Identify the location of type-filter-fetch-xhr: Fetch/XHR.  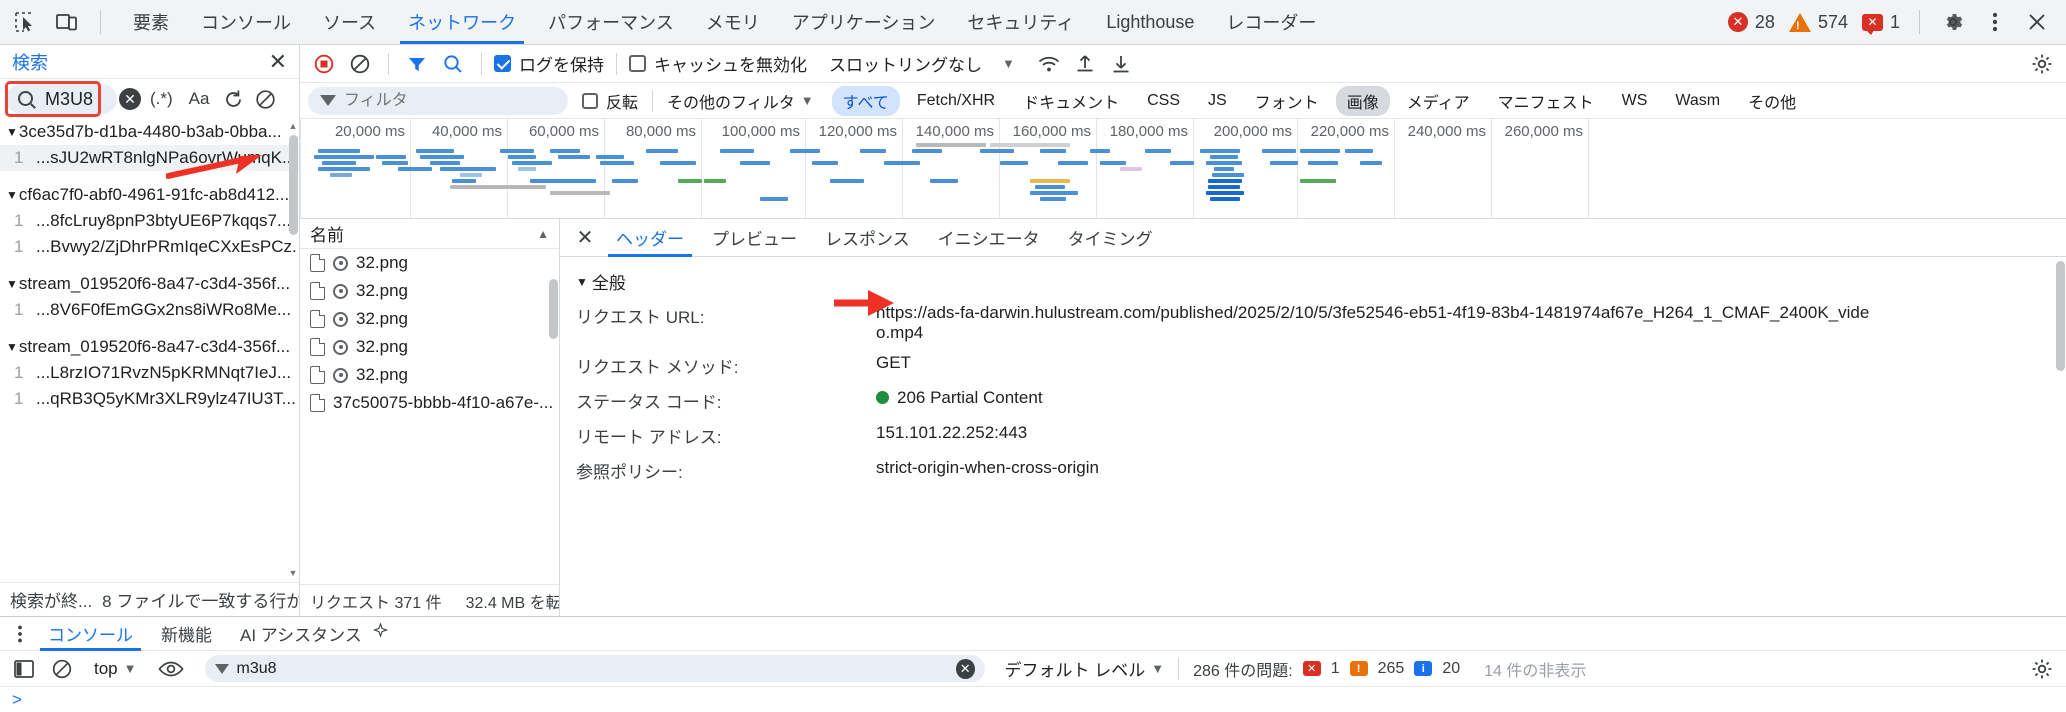
(956, 101).